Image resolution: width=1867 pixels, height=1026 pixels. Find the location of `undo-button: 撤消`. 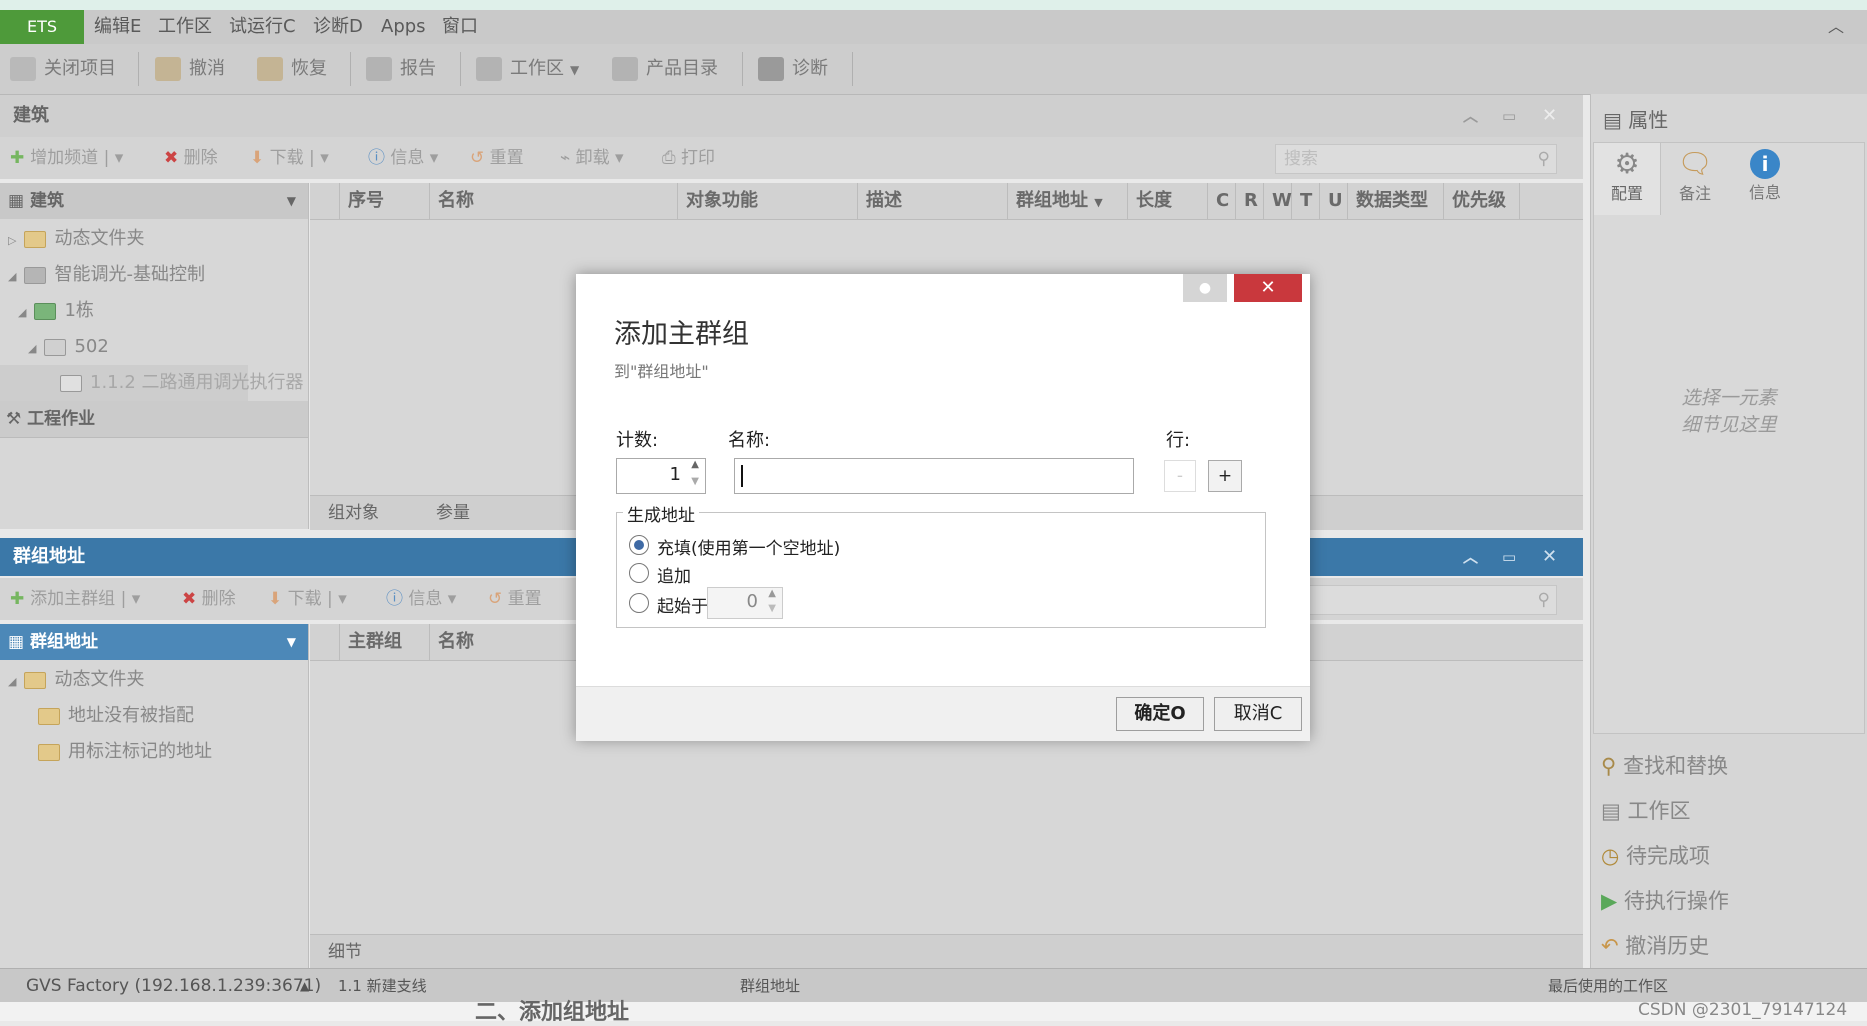

undo-button: 撤消 is located at coordinates (190, 69).